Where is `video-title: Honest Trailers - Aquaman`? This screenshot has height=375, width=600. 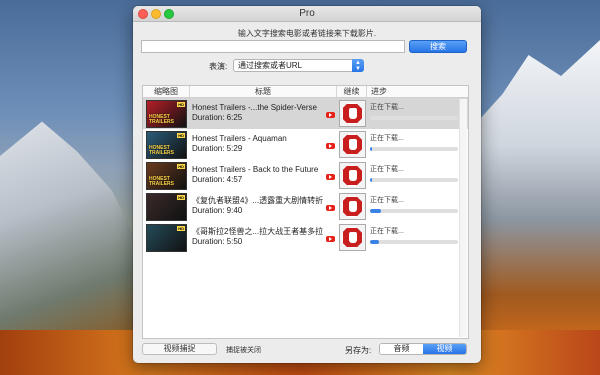
video-title: Honest Trailers - Aquaman is located at coordinates (239, 138).